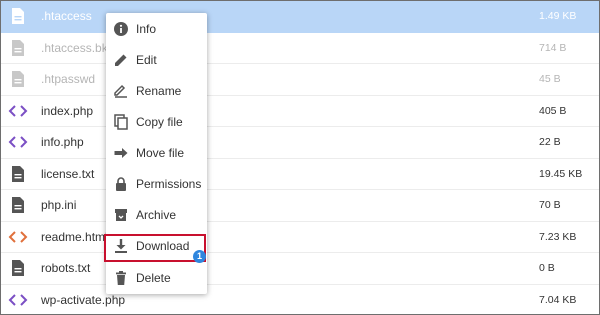 The image size is (600, 315). Describe the element at coordinates (68, 79) in the screenshot. I see `file-name: .htpasswd` at that location.